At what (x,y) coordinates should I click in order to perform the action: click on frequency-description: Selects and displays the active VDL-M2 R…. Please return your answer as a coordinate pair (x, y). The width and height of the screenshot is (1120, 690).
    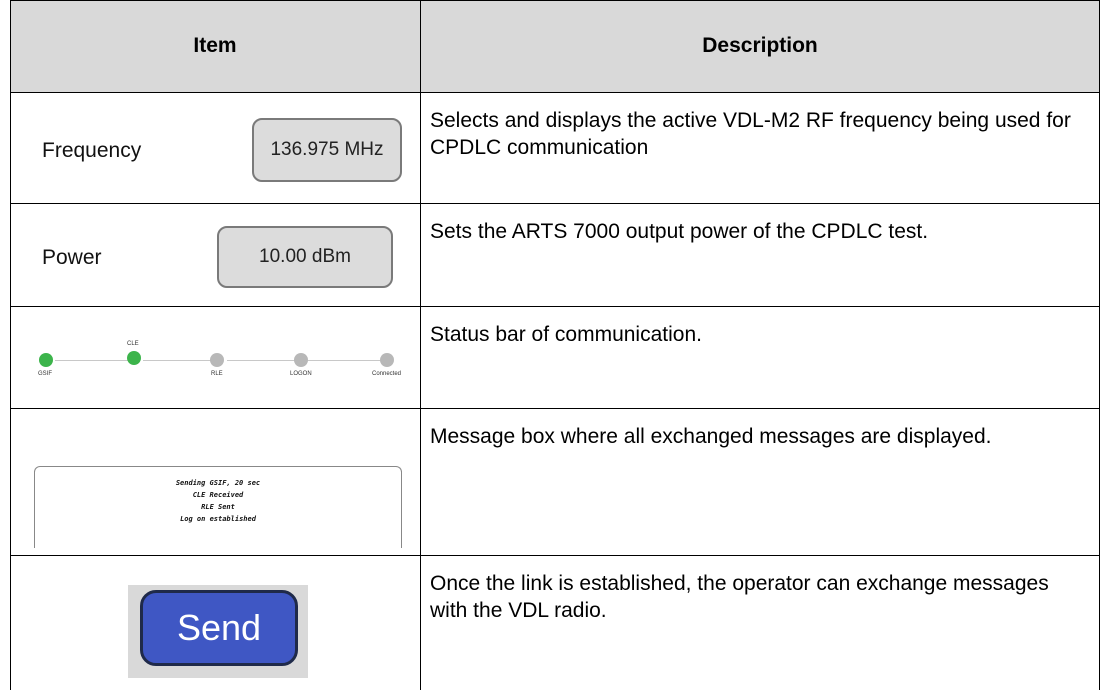
    Looking at the image, I should click on (750, 134).